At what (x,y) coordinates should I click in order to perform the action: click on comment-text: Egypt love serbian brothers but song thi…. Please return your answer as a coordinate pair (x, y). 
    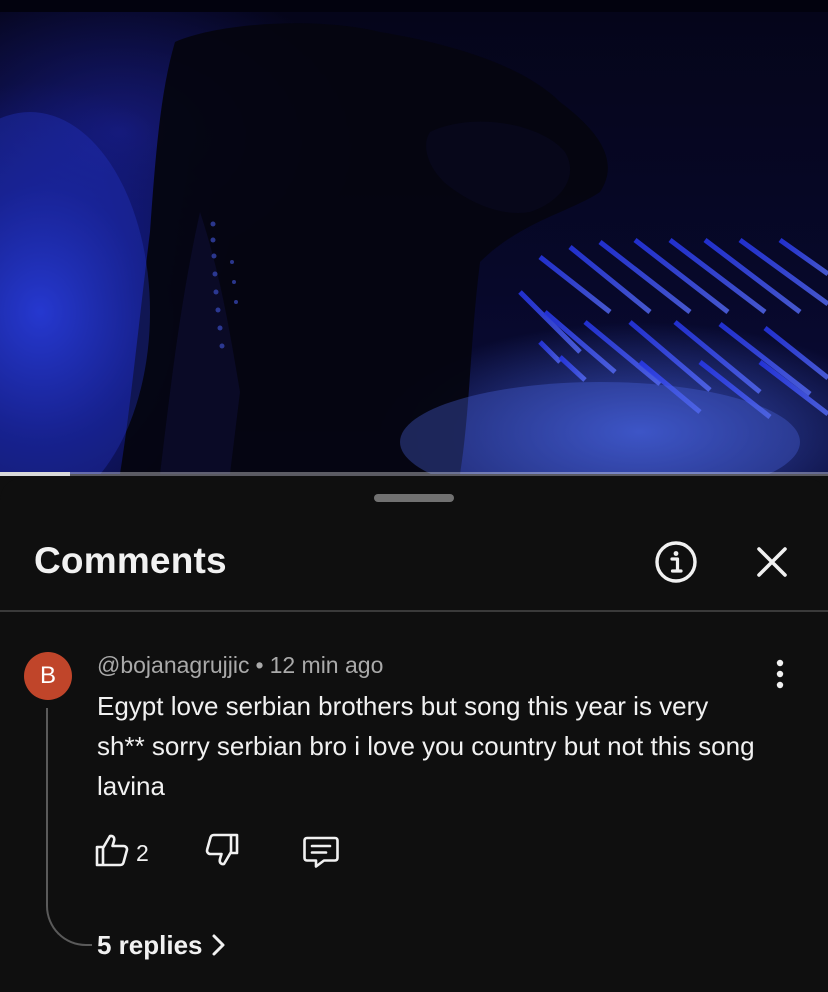
    Looking at the image, I should click on (426, 746).